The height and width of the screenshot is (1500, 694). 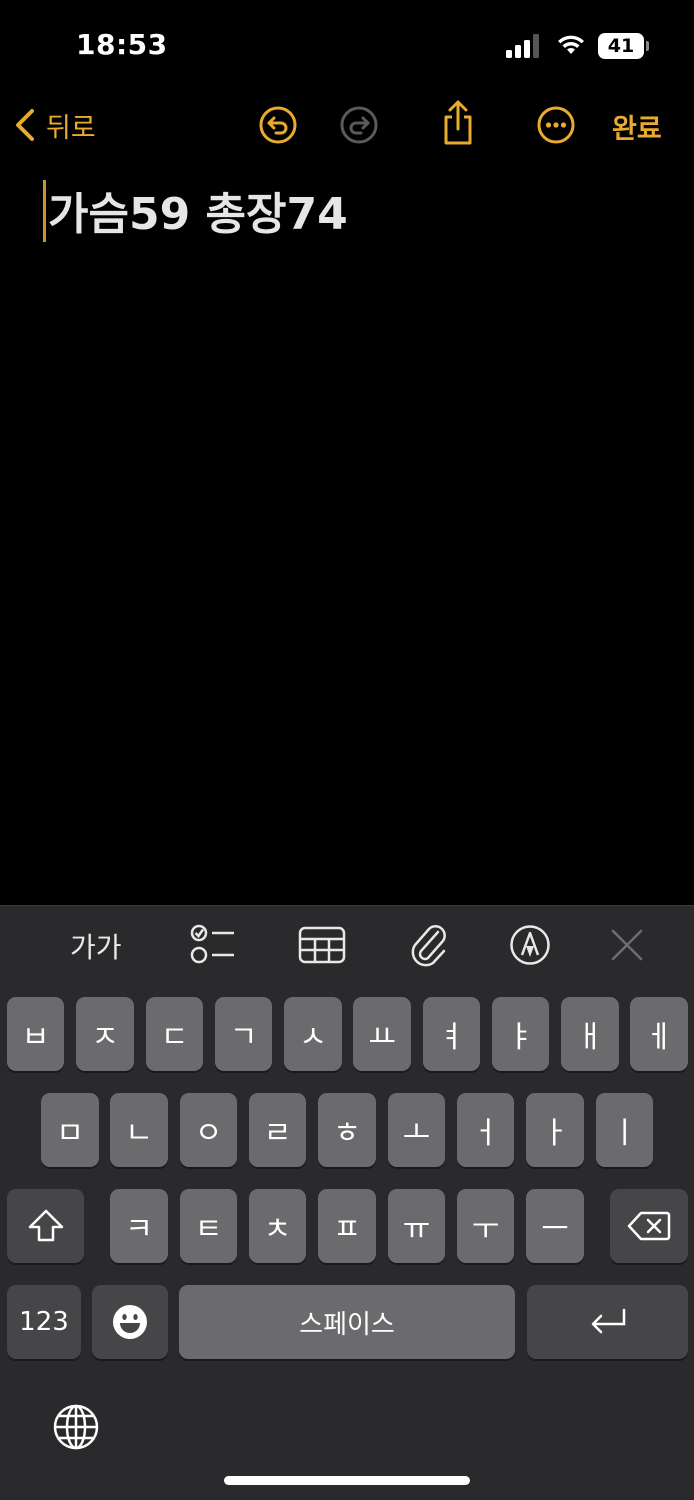 What do you see at coordinates (198, 210) in the screenshot?
I see `note-text: 가슴59 총장74` at bounding box center [198, 210].